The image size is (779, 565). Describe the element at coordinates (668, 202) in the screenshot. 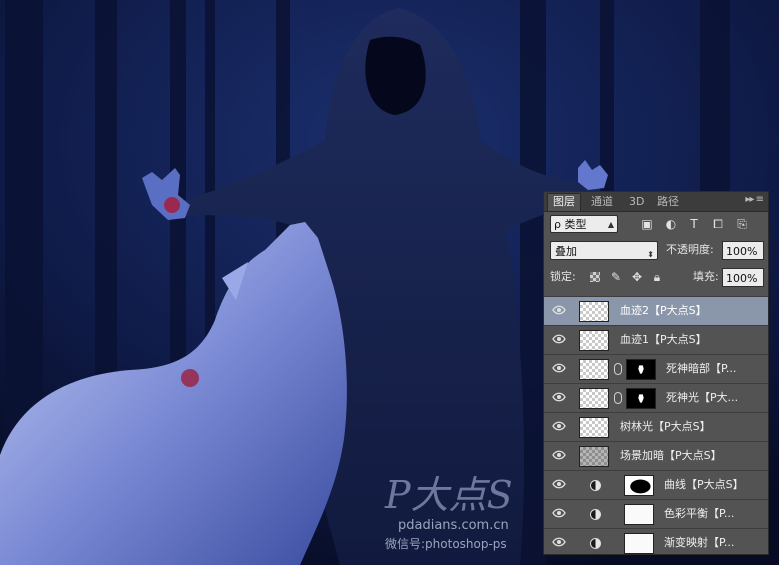

I see `tab-paths: 路径` at that location.